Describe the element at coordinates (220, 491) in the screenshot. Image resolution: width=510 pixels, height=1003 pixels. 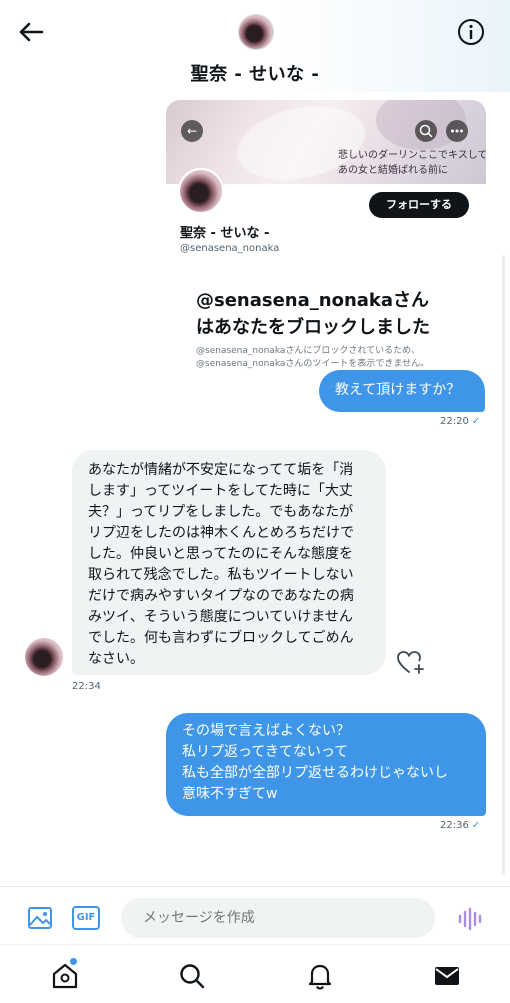
I see `message-line: します」ってツイートをしてた時に「大丈` at that location.